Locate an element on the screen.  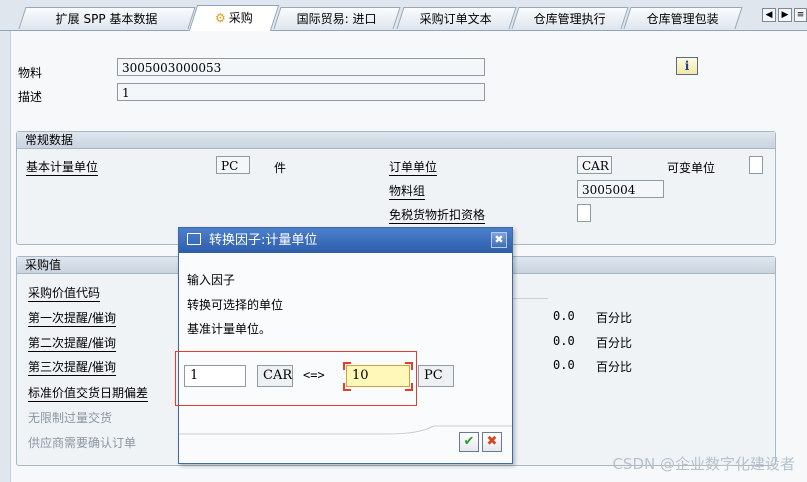
base-uom-field: PC is located at coordinates (233, 165).